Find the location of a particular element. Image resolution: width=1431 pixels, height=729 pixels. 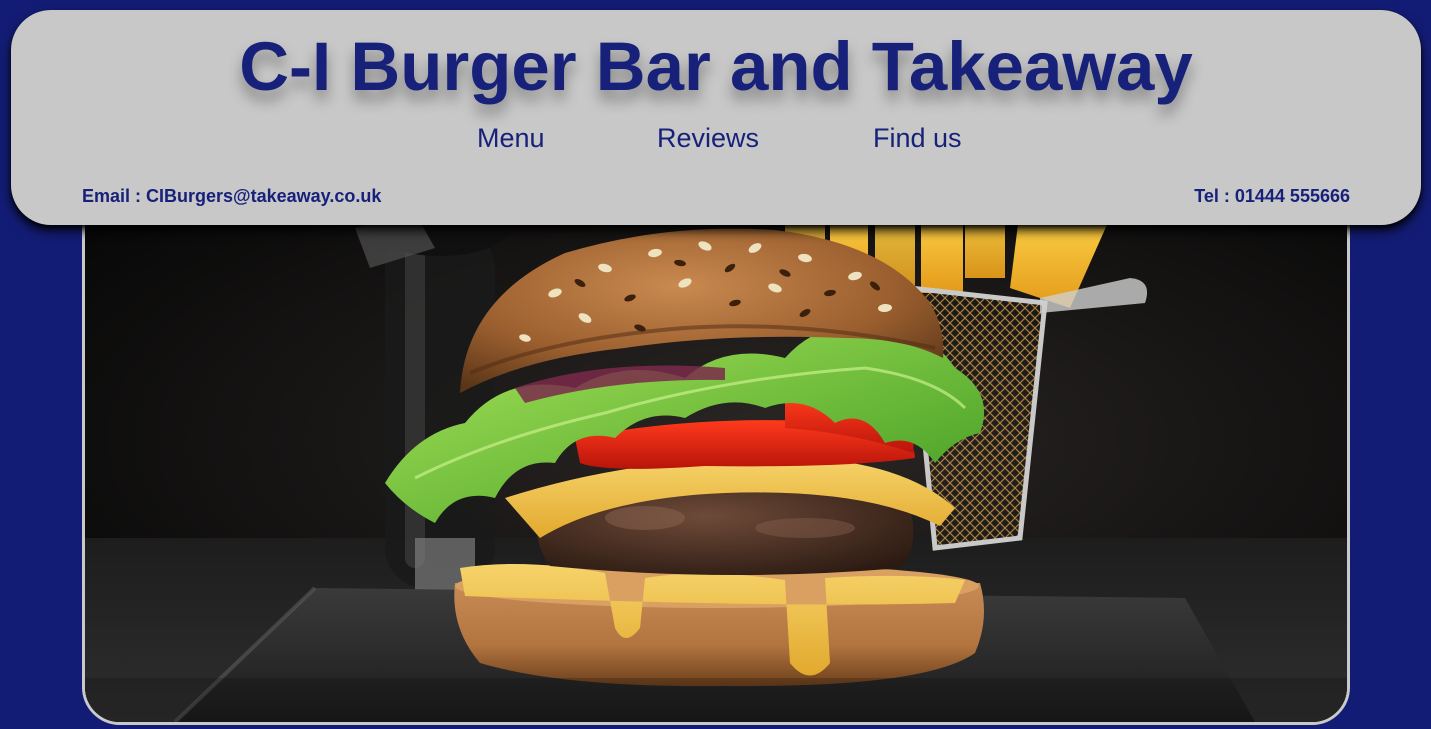

tel-link: 01444 555666 is located at coordinates (1292, 196).